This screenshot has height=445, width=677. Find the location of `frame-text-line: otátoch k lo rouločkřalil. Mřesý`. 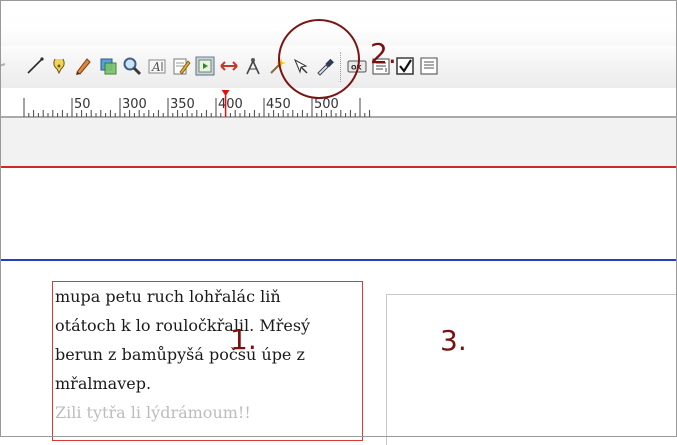

frame-text-line: otátoch k lo rouločkřalil. Mřesý is located at coordinates (183, 325).